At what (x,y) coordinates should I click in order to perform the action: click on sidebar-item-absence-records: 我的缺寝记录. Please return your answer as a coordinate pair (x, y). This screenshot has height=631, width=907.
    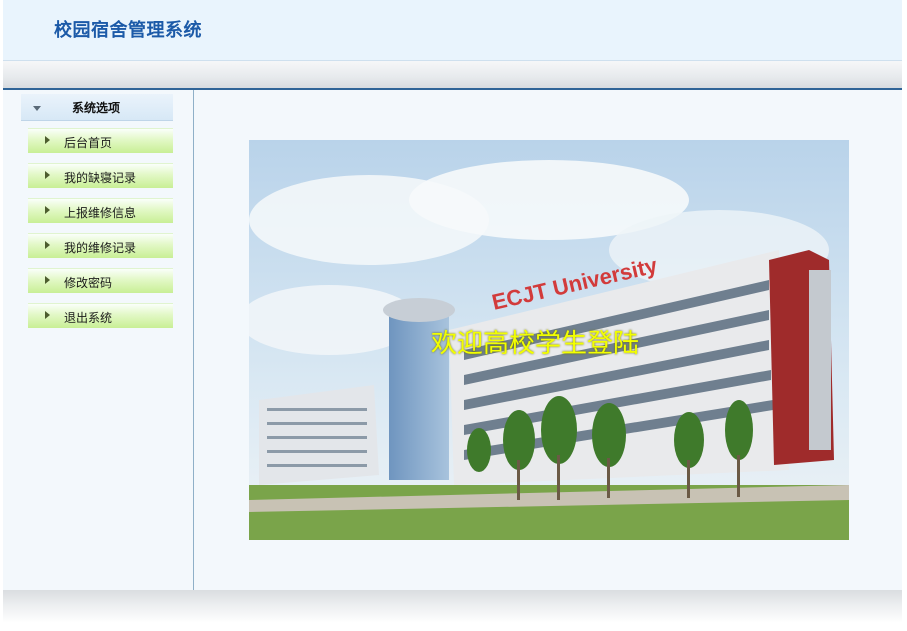
    Looking at the image, I should click on (100, 175).